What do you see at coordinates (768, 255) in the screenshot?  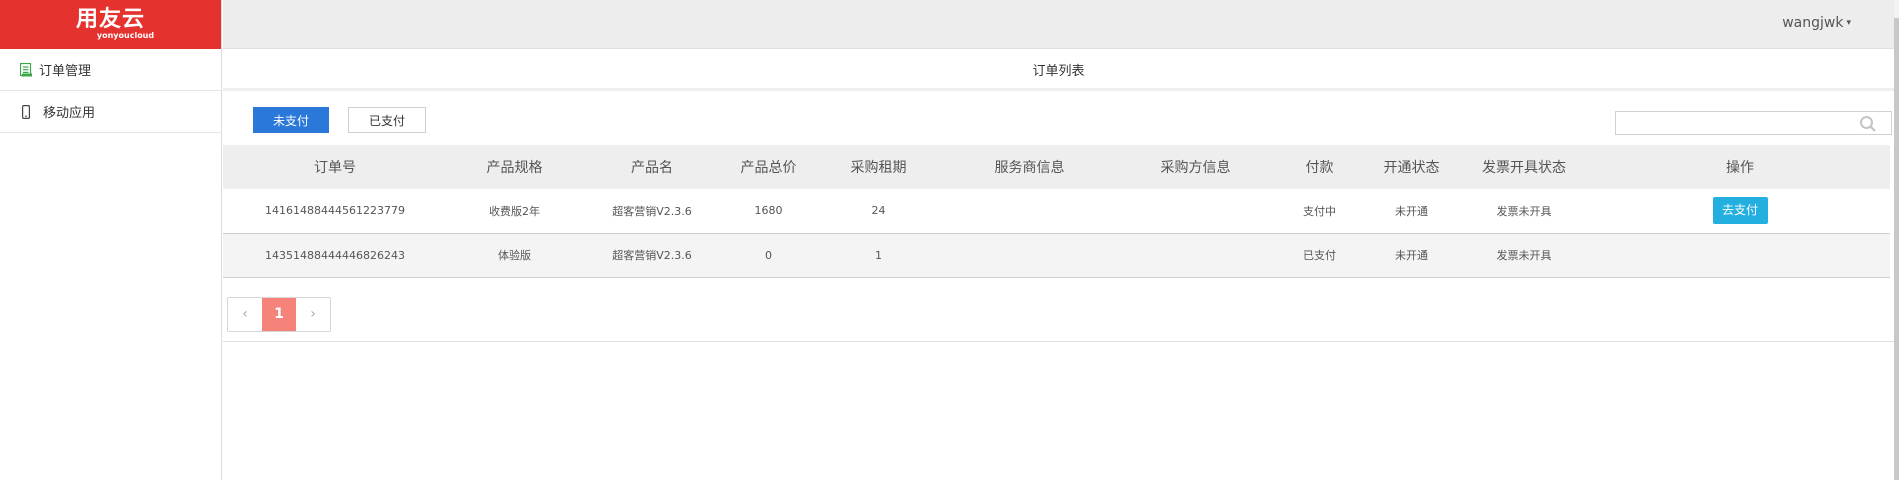 I see `cell-total: 0` at bounding box center [768, 255].